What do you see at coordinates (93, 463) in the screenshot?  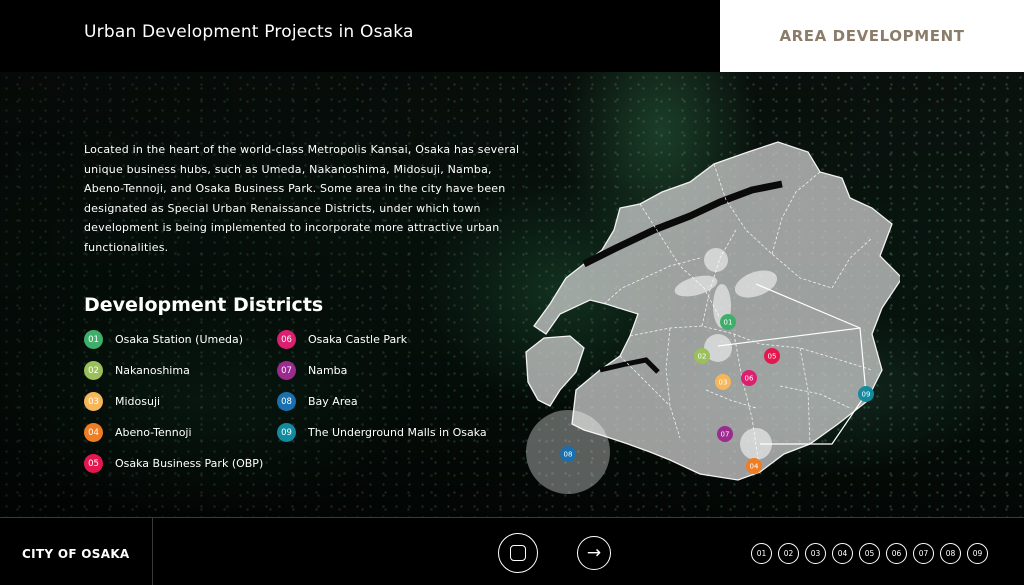 I see `district-badge: 05` at bounding box center [93, 463].